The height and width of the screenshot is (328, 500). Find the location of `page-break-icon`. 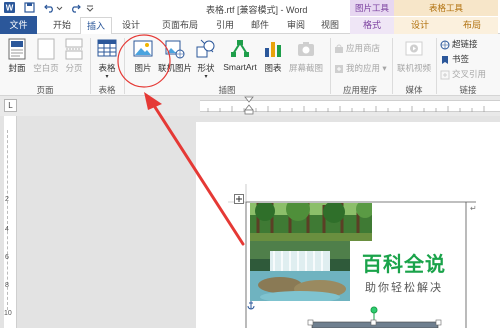

page-break-icon is located at coordinates (74, 49).